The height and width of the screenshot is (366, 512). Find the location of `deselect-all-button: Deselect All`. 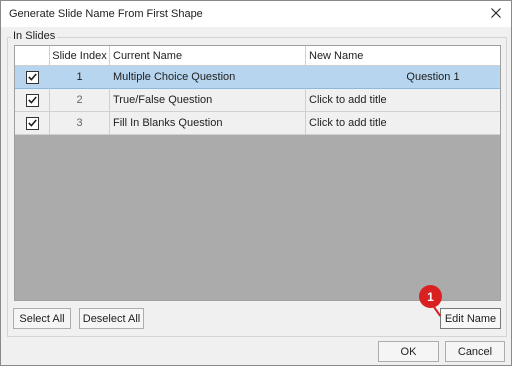

deselect-all-button: Deselect All is located at coordinates (111, 318).